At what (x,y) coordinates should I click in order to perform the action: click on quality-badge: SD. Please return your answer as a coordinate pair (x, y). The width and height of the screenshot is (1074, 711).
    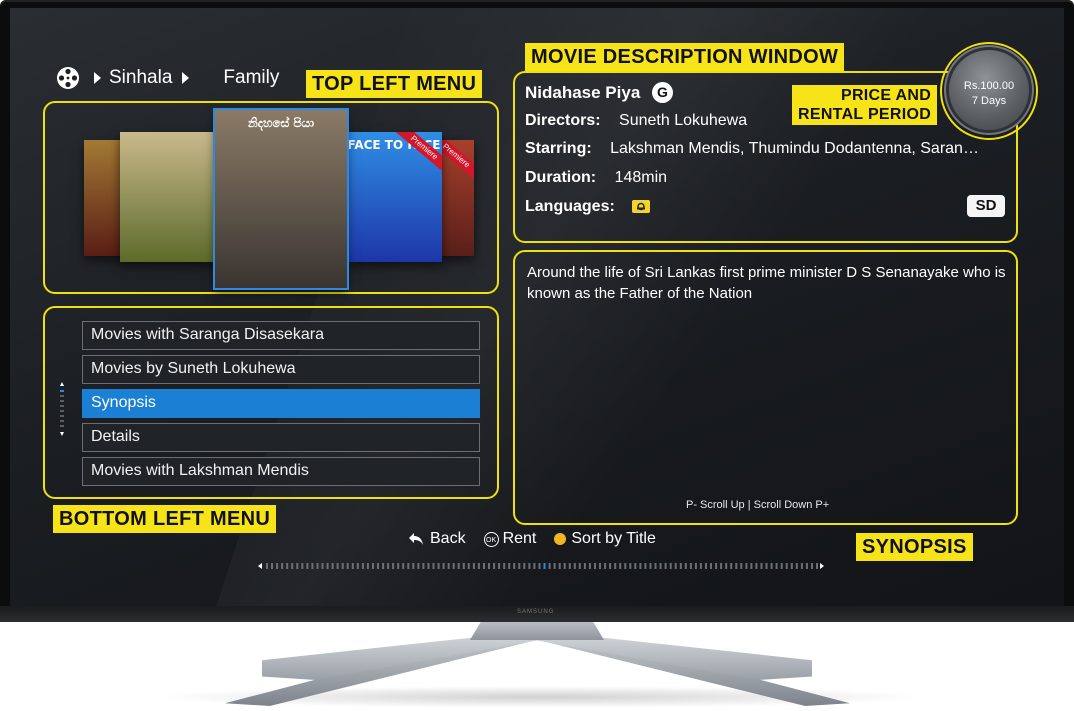
    Looking at the image, I should click on (986, 206).